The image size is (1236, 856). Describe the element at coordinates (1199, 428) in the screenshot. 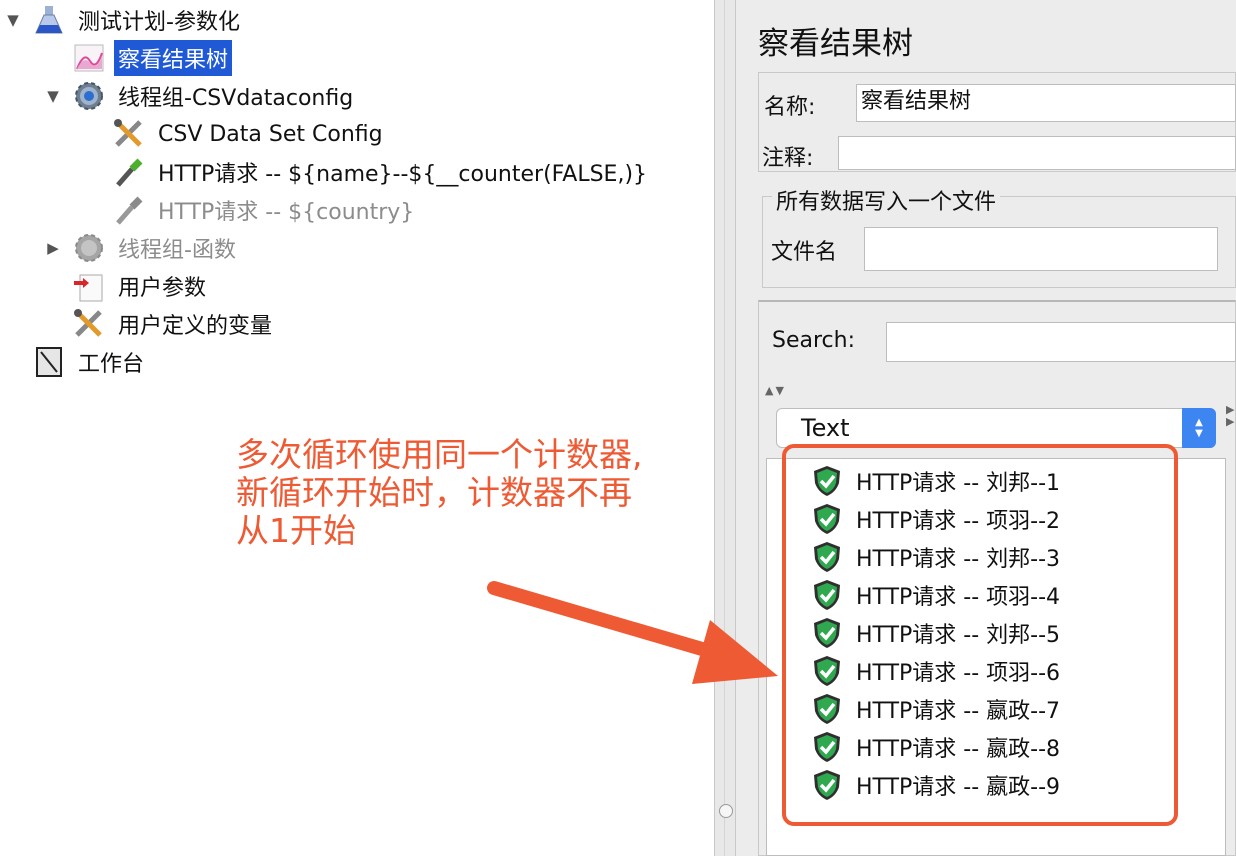

I see `select-arrows-icon: ▲ ▼` at that location.